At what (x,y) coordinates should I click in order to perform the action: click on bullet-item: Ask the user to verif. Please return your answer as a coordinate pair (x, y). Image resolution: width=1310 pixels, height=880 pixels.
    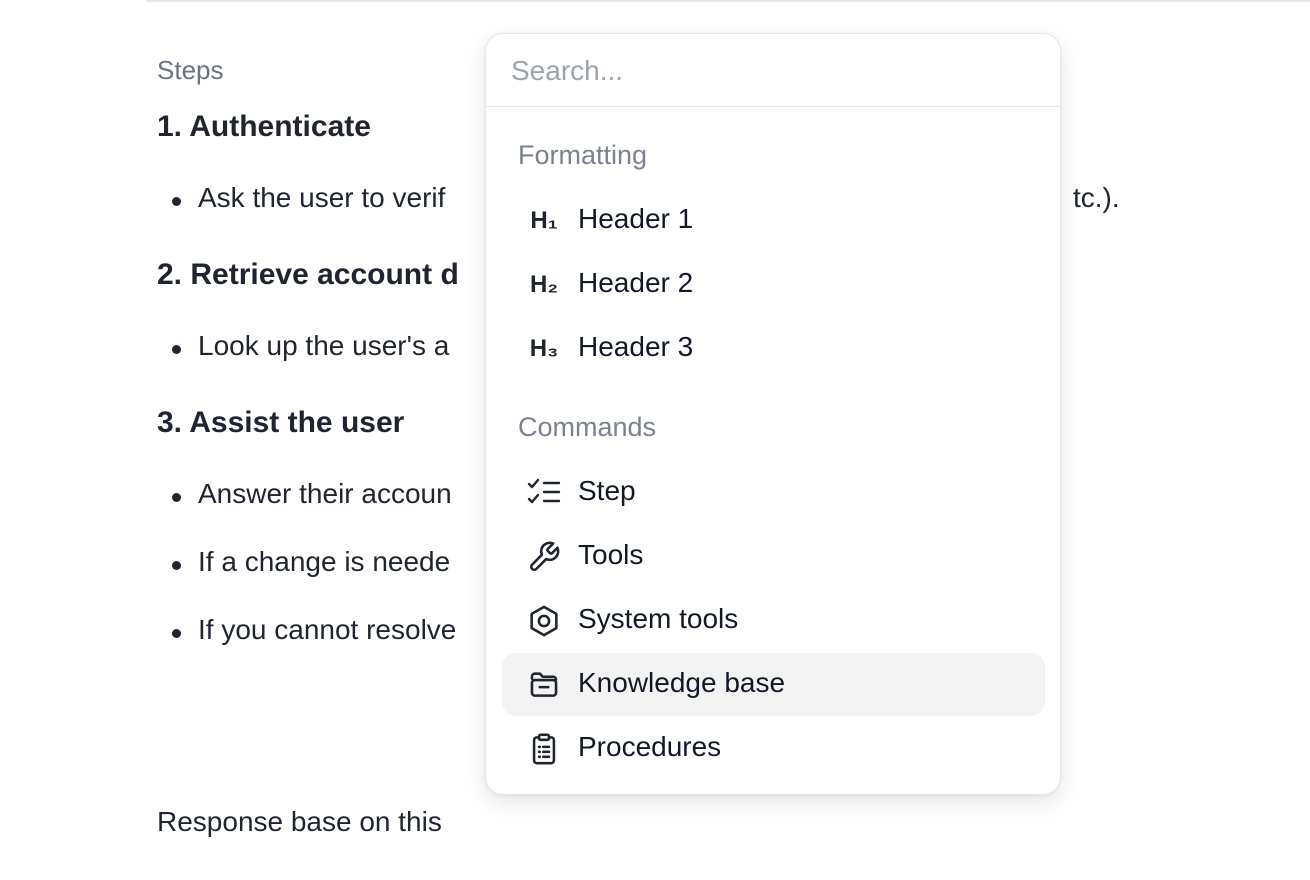
    Looking at the image, I should click on (308, 197).